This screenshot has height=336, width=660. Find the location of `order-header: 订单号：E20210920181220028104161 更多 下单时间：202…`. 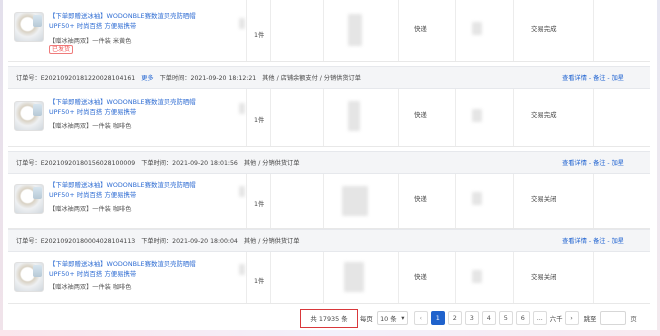

order-header: 订单号：E20210920181220028104161 更多 下单时间：202… is located at coordinates (329, 77).